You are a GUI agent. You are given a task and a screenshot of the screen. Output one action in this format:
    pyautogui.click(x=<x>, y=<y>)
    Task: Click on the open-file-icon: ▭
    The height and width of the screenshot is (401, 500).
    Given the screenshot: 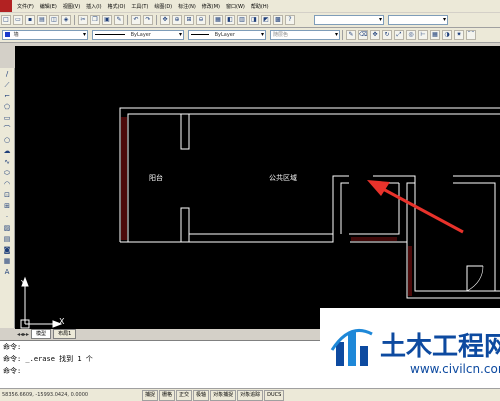 What is the action you would take?
    pyautogui.click(x=18, y=20)
    